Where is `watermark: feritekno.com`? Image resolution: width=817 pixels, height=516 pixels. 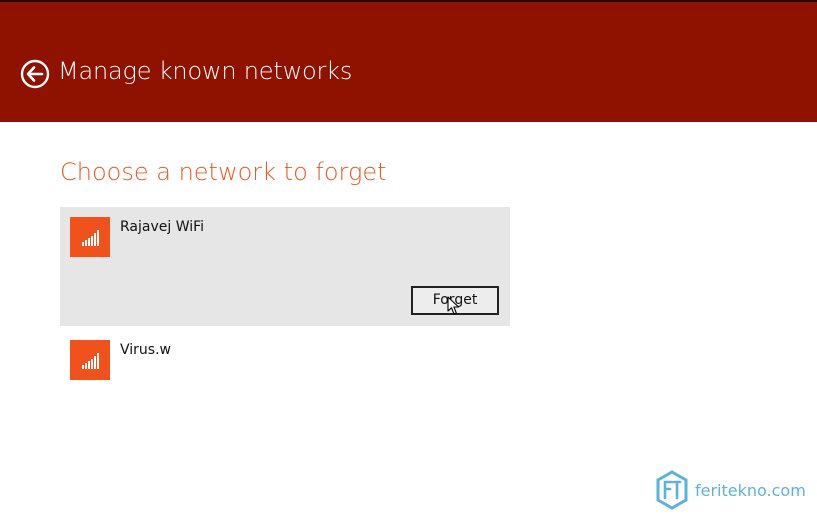
watermark: feritekno.com is located at coordinates (730, 490).